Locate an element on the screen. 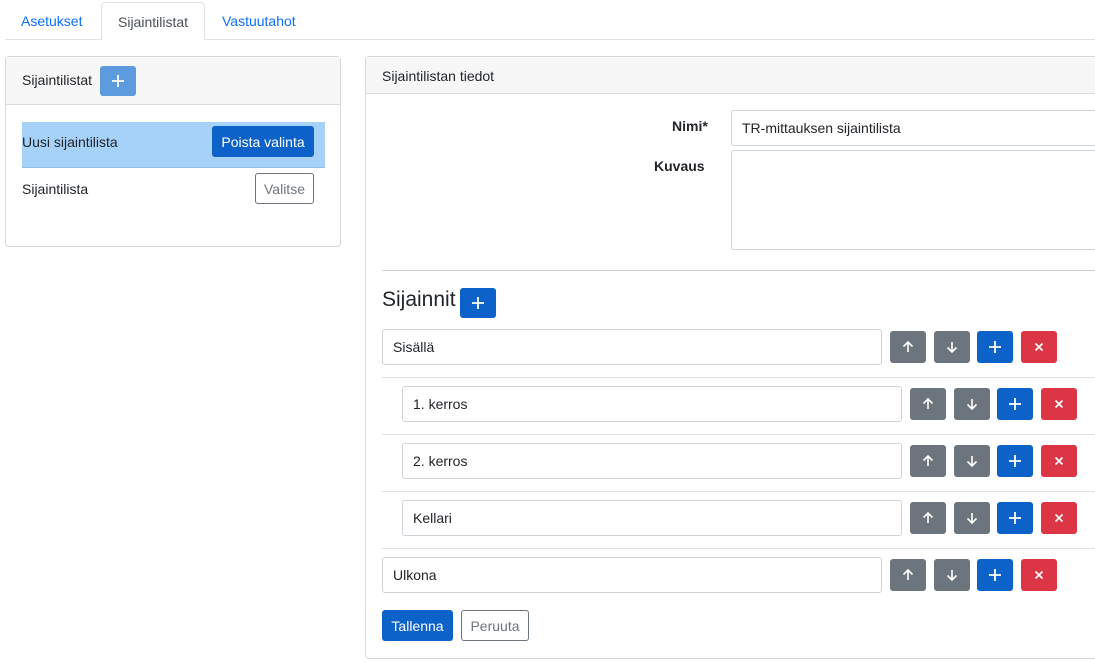  save-button: Tallenna is located at coordinates (417, 625).